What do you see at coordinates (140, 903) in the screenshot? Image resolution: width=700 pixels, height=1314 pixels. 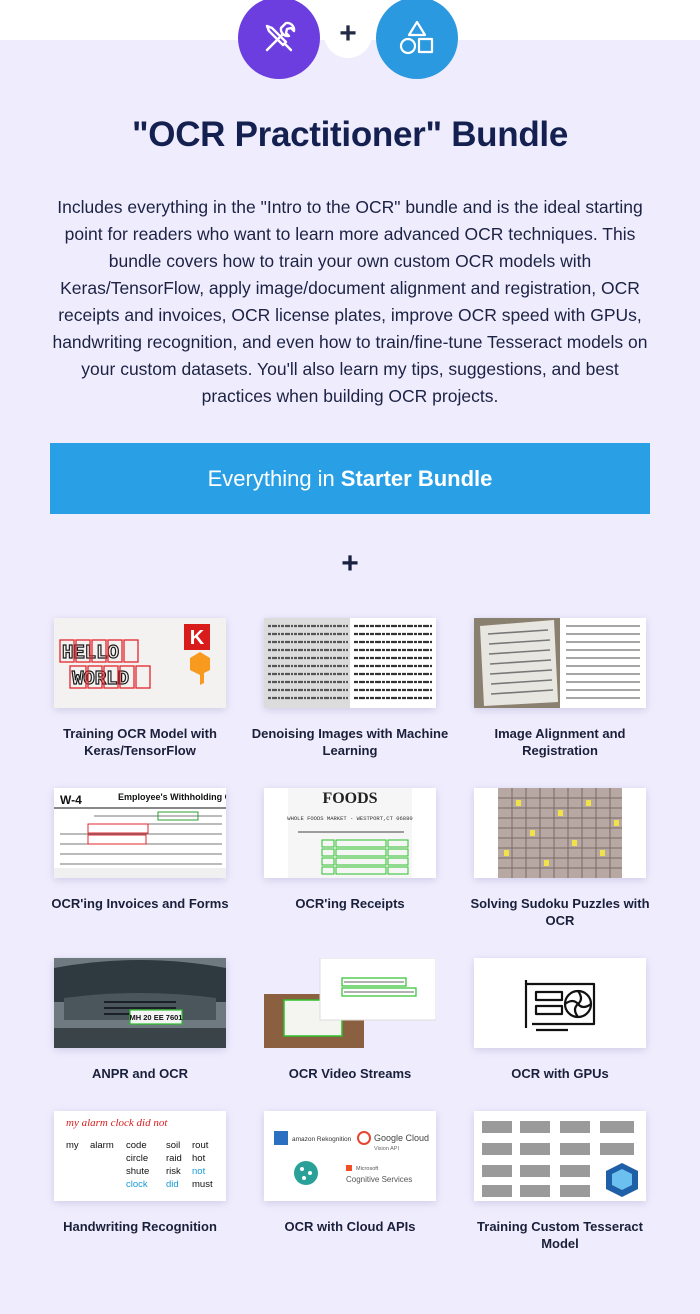 I see `course-title: OCR'ing Invoices and Forms` at bounding box center [140, 903].